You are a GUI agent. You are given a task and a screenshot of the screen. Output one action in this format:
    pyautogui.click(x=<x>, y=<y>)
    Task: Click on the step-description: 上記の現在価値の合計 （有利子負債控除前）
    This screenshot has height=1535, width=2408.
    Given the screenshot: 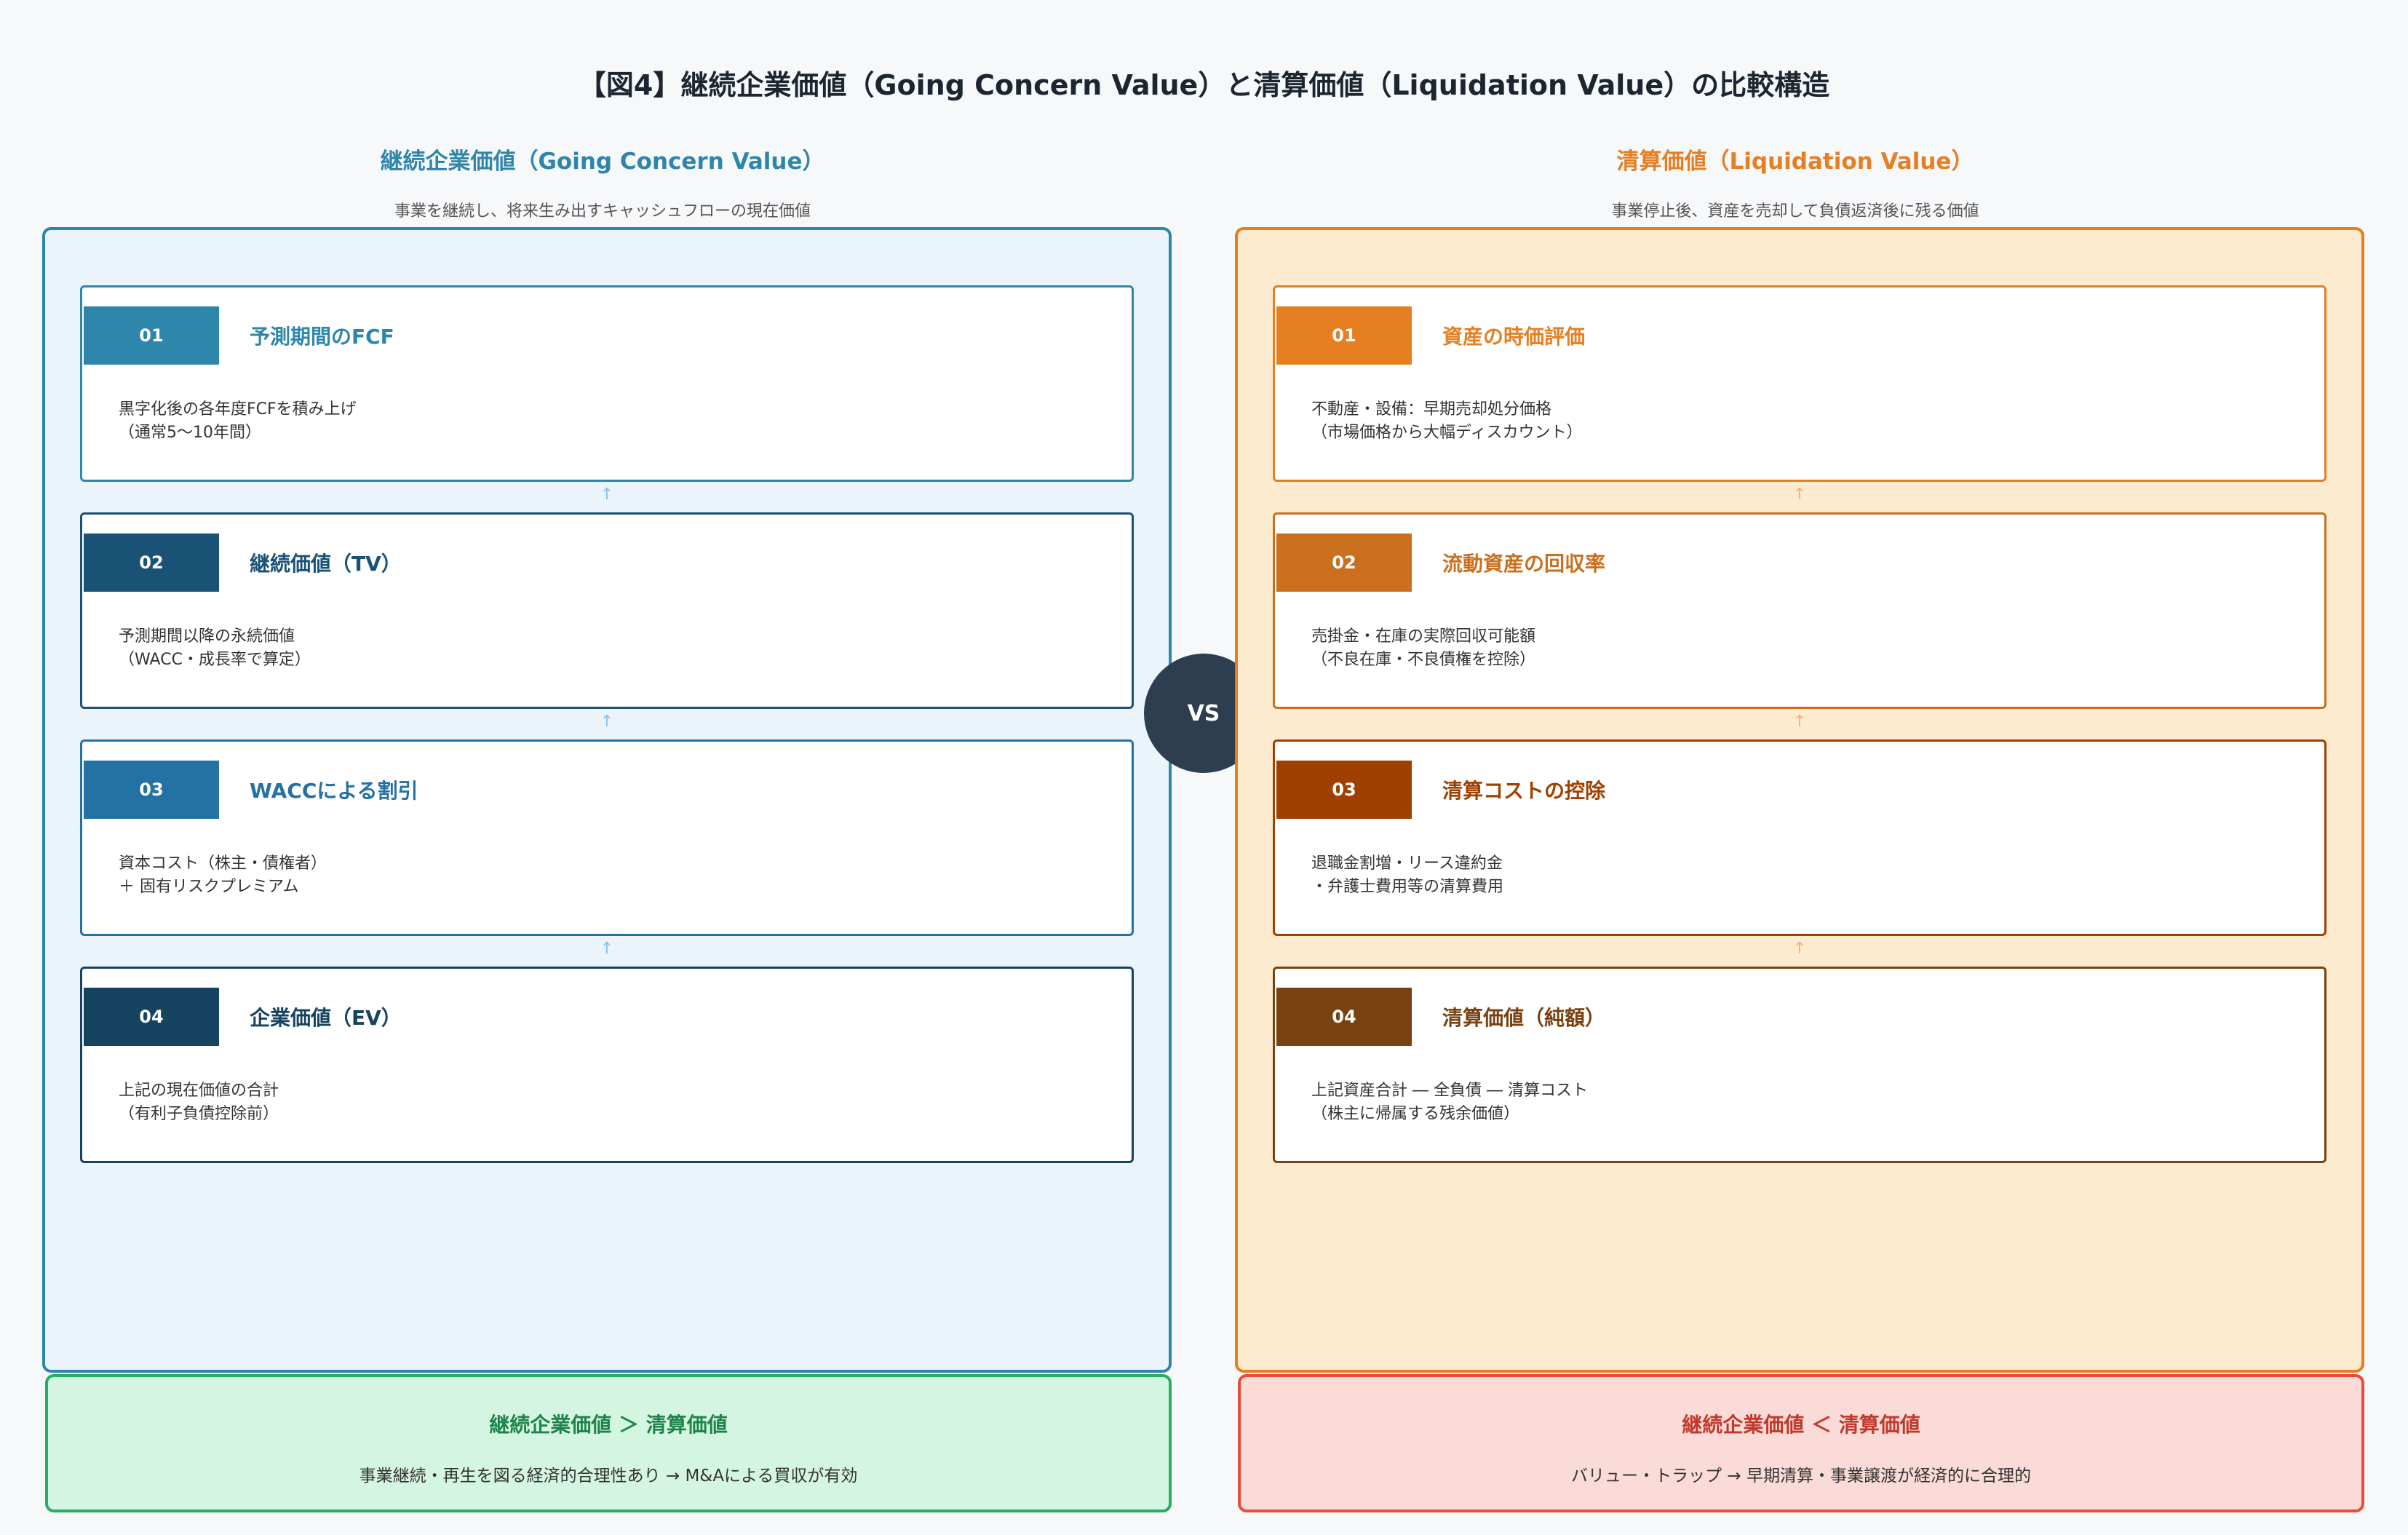 What is the action you would take?
    pyautogui.click(x=199, y=1102)
    